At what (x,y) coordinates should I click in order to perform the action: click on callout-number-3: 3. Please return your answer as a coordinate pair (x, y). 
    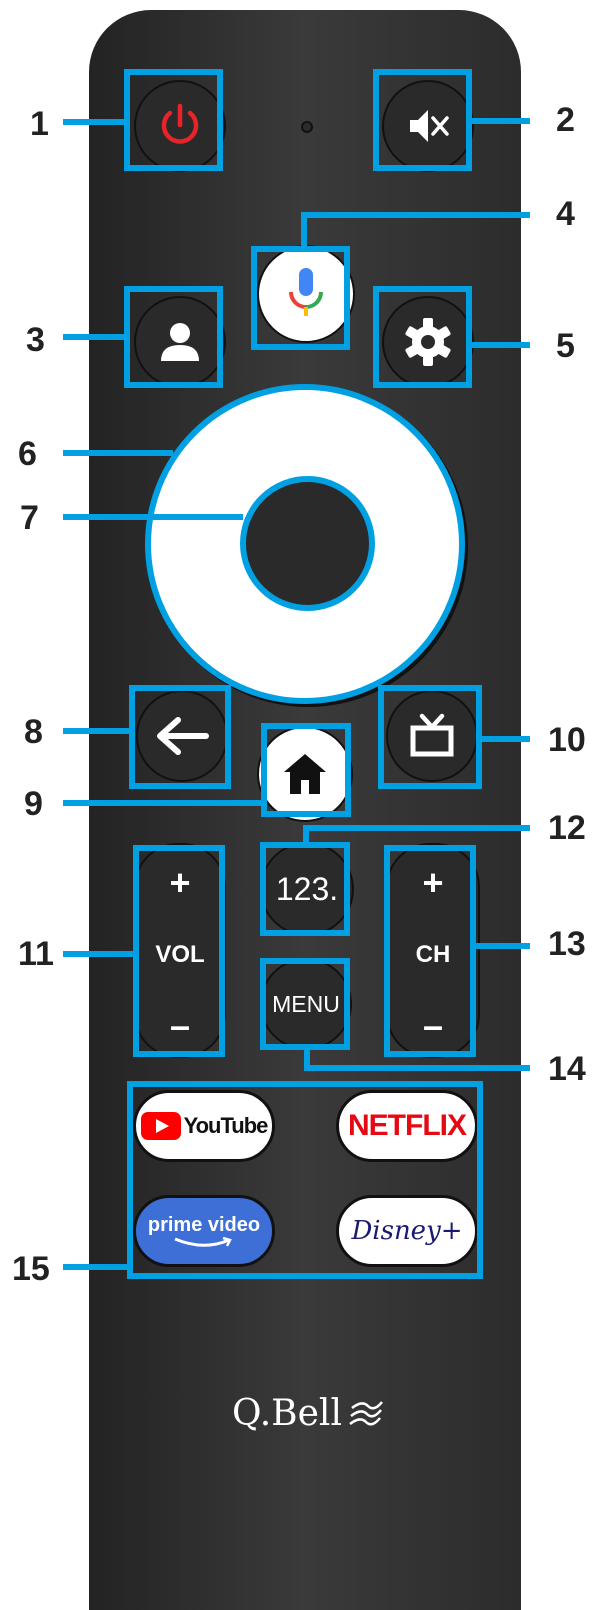
    Looking at the image, I should click on (35, 340).